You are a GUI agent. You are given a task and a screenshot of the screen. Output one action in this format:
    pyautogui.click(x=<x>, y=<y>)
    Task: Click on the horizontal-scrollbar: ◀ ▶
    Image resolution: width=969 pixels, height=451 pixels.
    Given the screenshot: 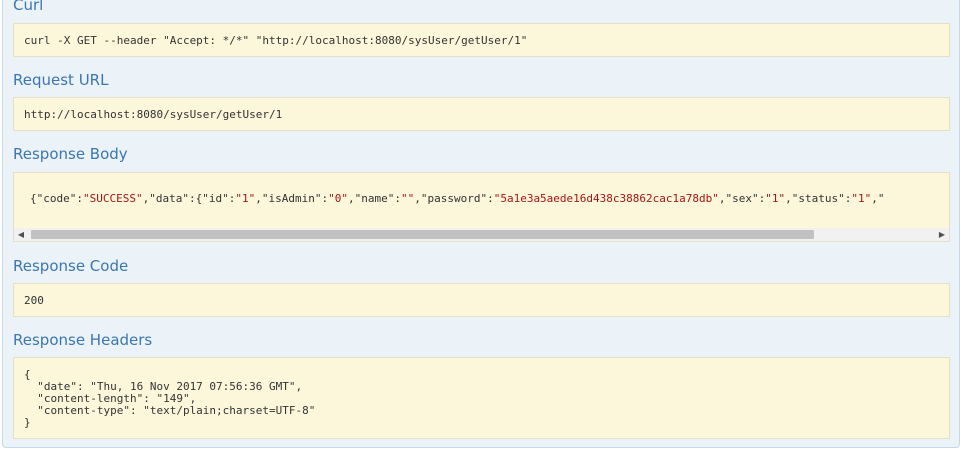 What is the action you would take?
    pyautogui.click(x=481, y=234)
    